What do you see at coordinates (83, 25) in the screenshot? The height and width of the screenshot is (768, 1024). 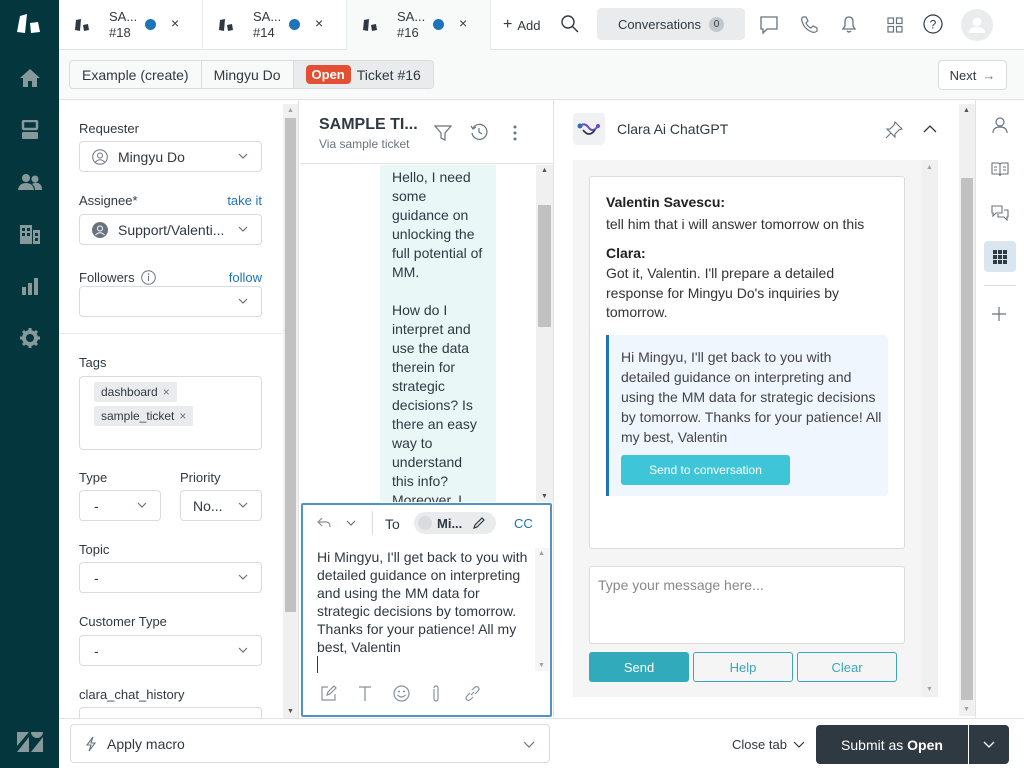 I see `ticket-tab-icon` at bounding box center [83, 25].